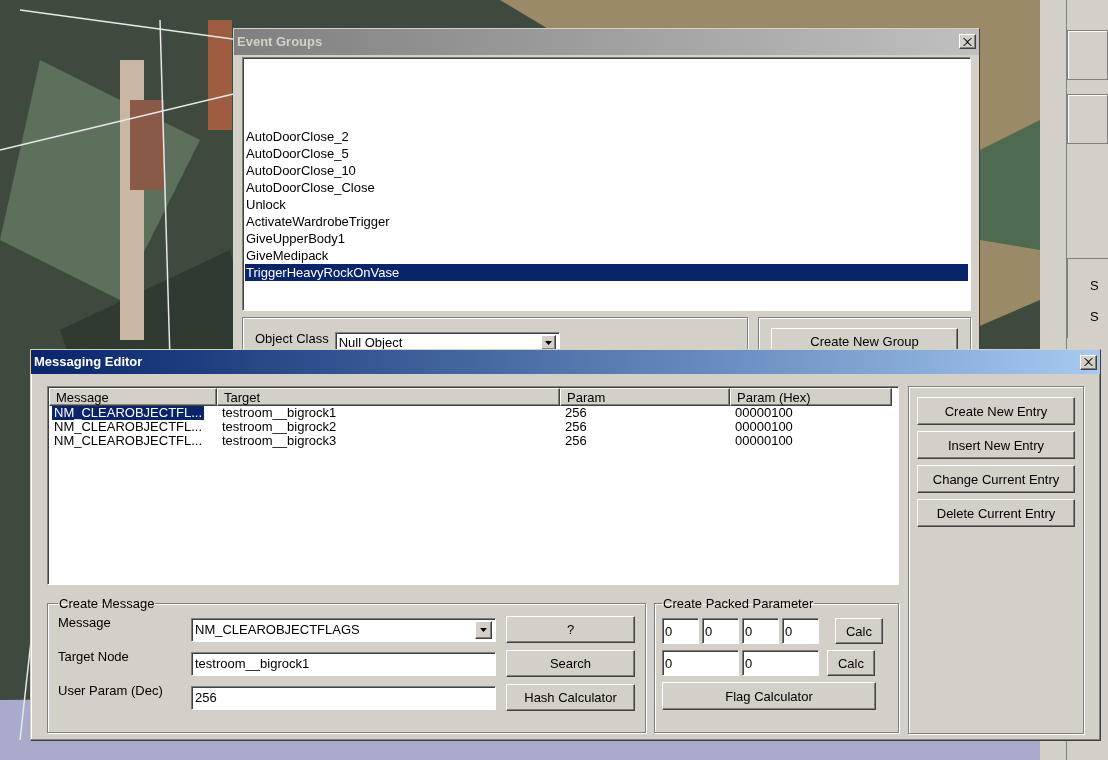  Describe the element at coordinates (94, 656) in the screenshot. I see `field-label: Target Node` at that location.